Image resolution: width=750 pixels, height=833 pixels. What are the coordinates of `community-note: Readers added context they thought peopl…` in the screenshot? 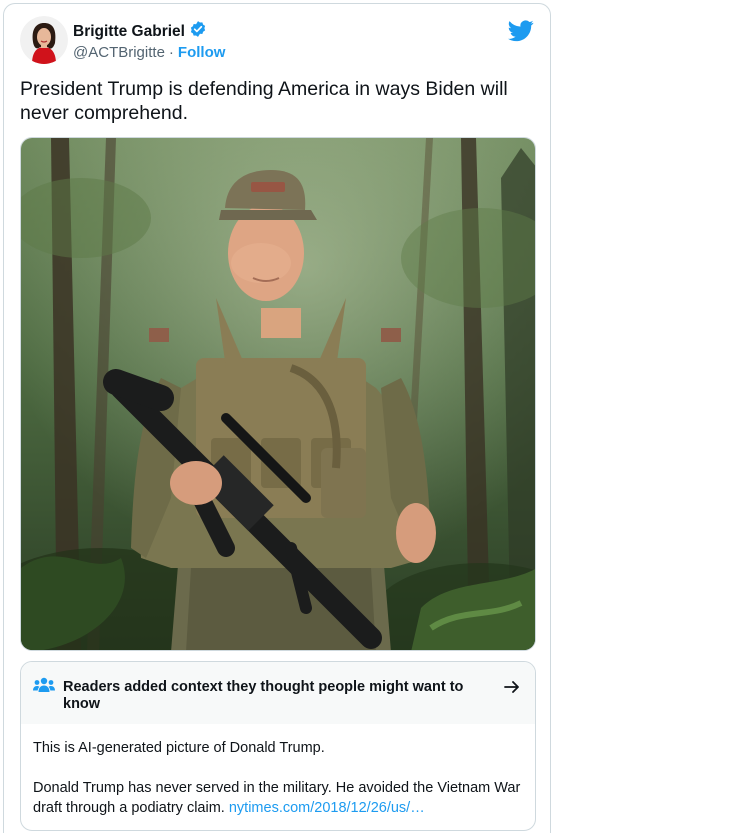 It's located at (278, 746).